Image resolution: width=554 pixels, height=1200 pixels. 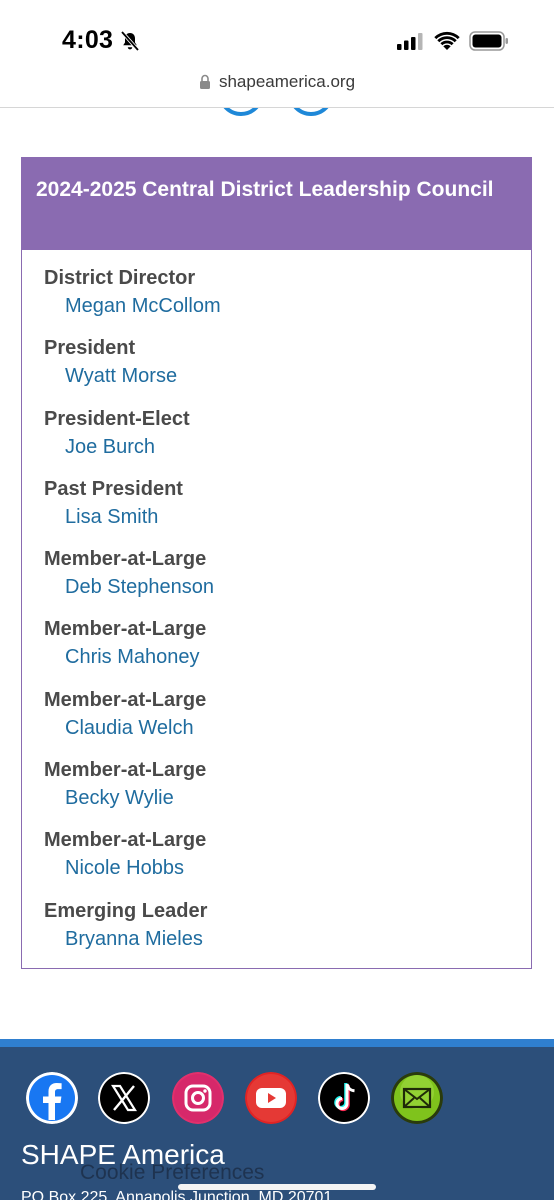 I want to click on footer-address: PO Box 225, Annapolis Junction, MD 20701, so click(x=177, y=1194).